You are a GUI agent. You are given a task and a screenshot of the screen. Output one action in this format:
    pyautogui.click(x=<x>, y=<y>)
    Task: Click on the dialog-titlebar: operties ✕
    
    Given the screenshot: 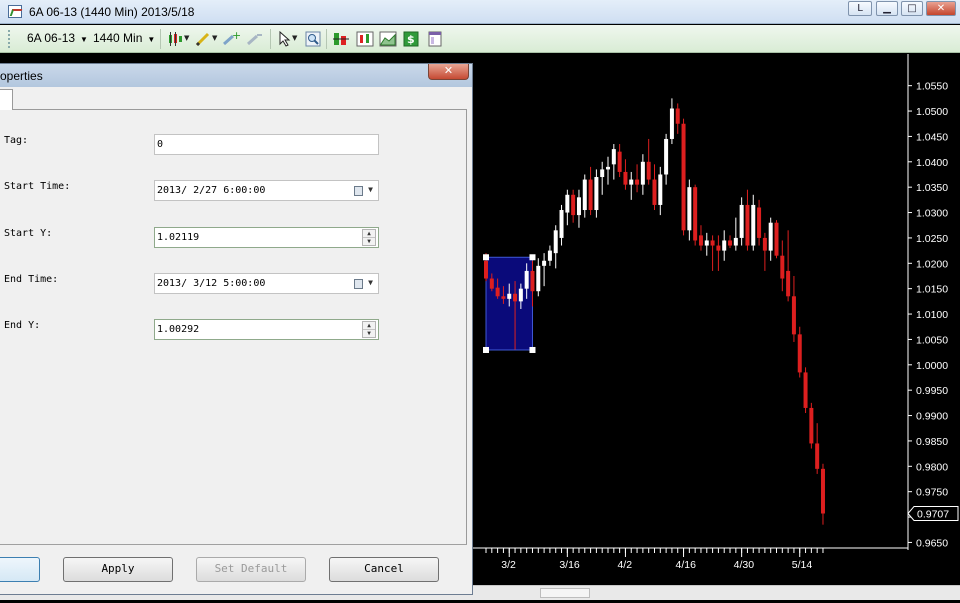 What is the action you would take?
    pyautogui.click(x=236, y=75)
    